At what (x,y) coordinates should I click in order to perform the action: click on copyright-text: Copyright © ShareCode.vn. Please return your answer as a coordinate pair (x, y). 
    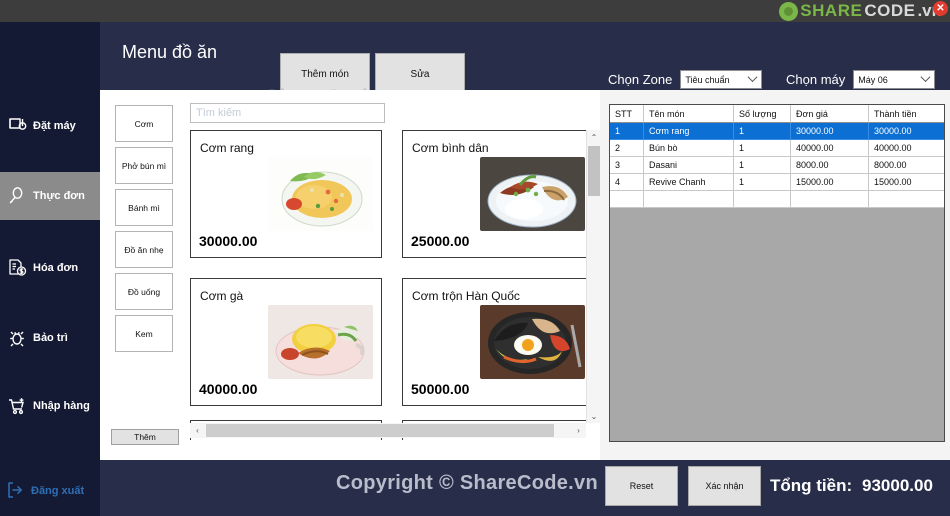
    Looking at the image, I should click on (467, 483).